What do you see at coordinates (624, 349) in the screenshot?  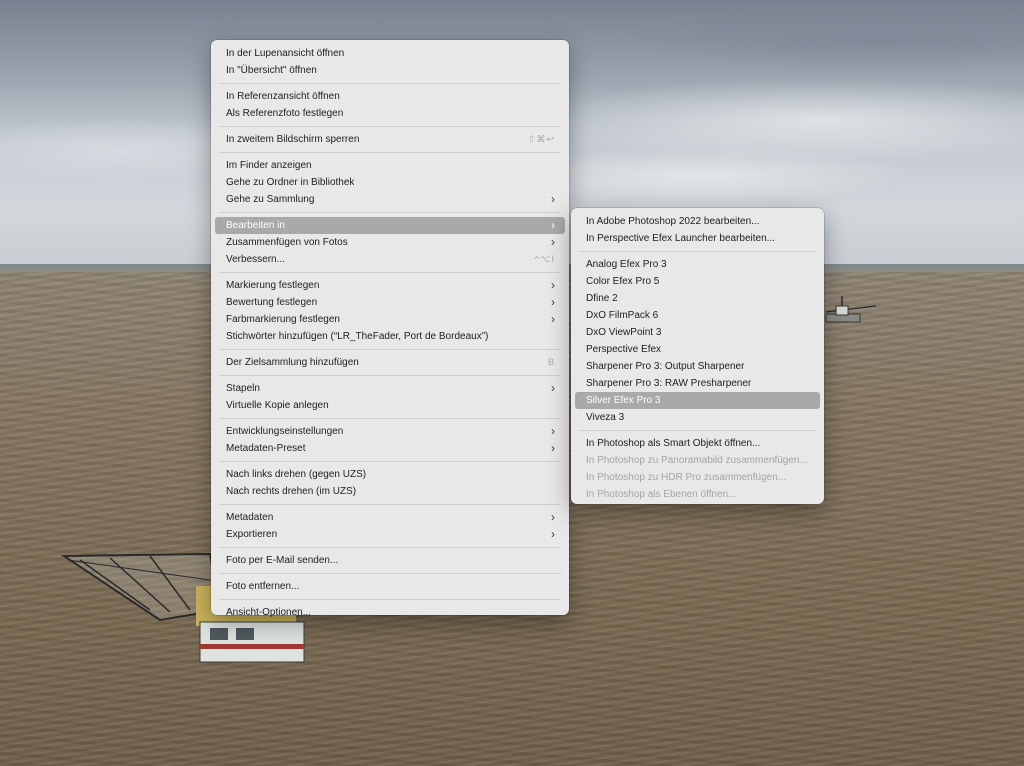 I see `menu-item-label: Perspective Efex` at bounding box center [624, 349].